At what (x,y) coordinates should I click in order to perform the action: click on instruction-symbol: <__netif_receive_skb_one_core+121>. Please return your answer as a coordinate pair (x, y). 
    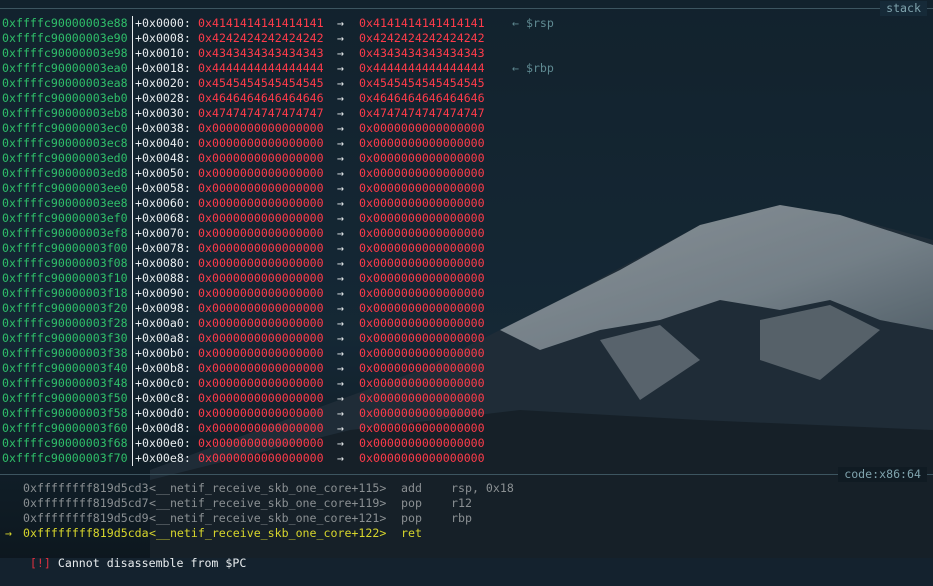
    Looking at the image, I should click on (268, 518).